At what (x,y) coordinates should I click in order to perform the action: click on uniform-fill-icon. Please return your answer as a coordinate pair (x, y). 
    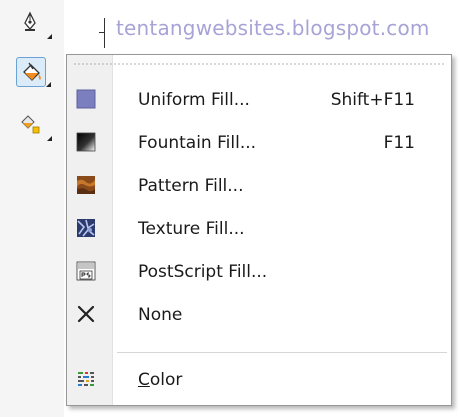
    Looking at the image, I should click on (86, 99).